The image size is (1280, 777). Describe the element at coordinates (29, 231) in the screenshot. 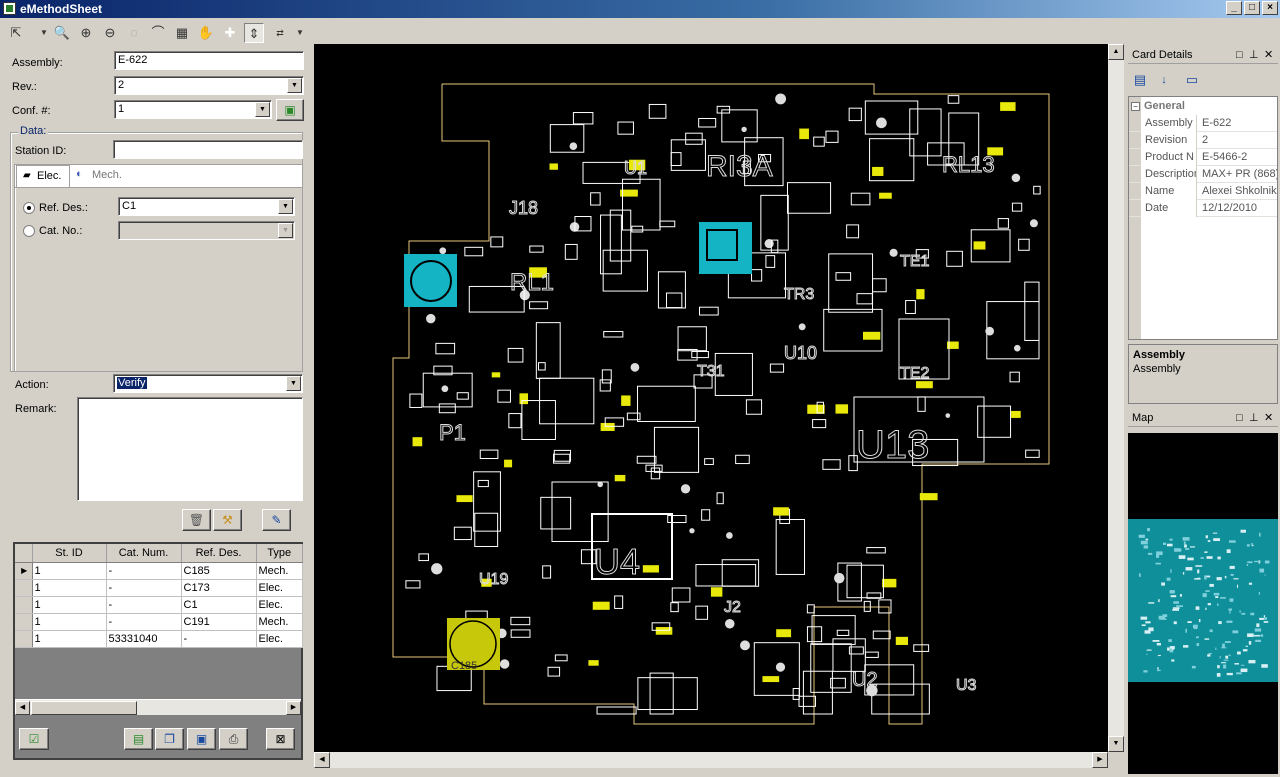

I see `catno-radio` at that location.